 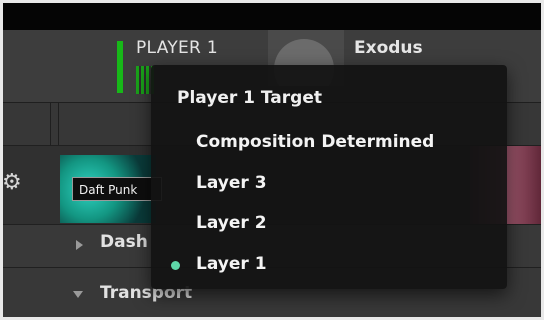 What do you see at coordinates (388, 48) in the screenshot?
I see `deck-name: Exodus` at bounding box center [388, 48].